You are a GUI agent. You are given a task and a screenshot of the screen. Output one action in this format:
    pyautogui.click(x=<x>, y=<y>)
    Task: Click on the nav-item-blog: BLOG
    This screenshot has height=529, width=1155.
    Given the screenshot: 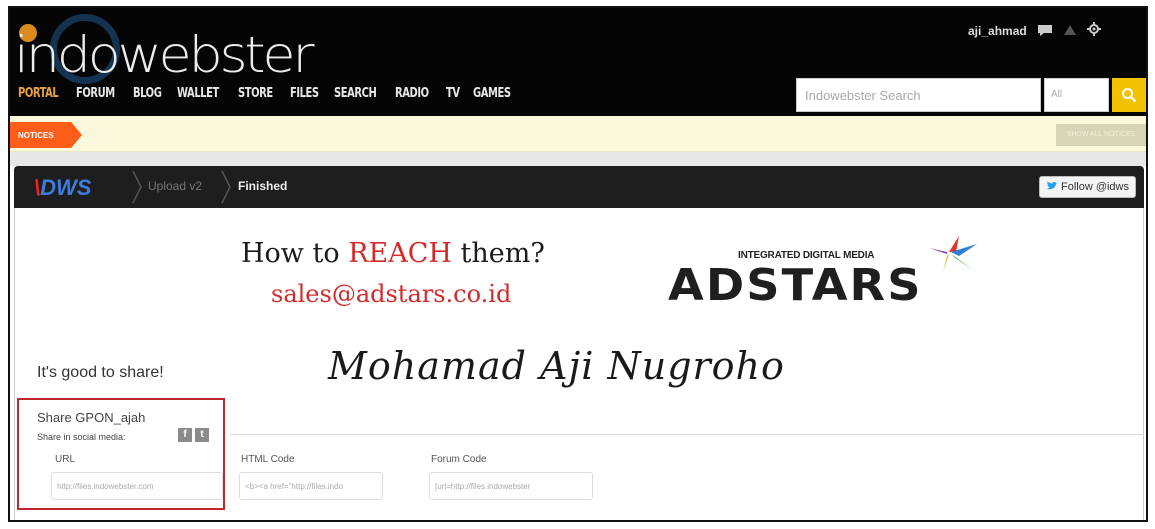 What is the action you would take?
    pyautogui.click(x=147, y=93)
    